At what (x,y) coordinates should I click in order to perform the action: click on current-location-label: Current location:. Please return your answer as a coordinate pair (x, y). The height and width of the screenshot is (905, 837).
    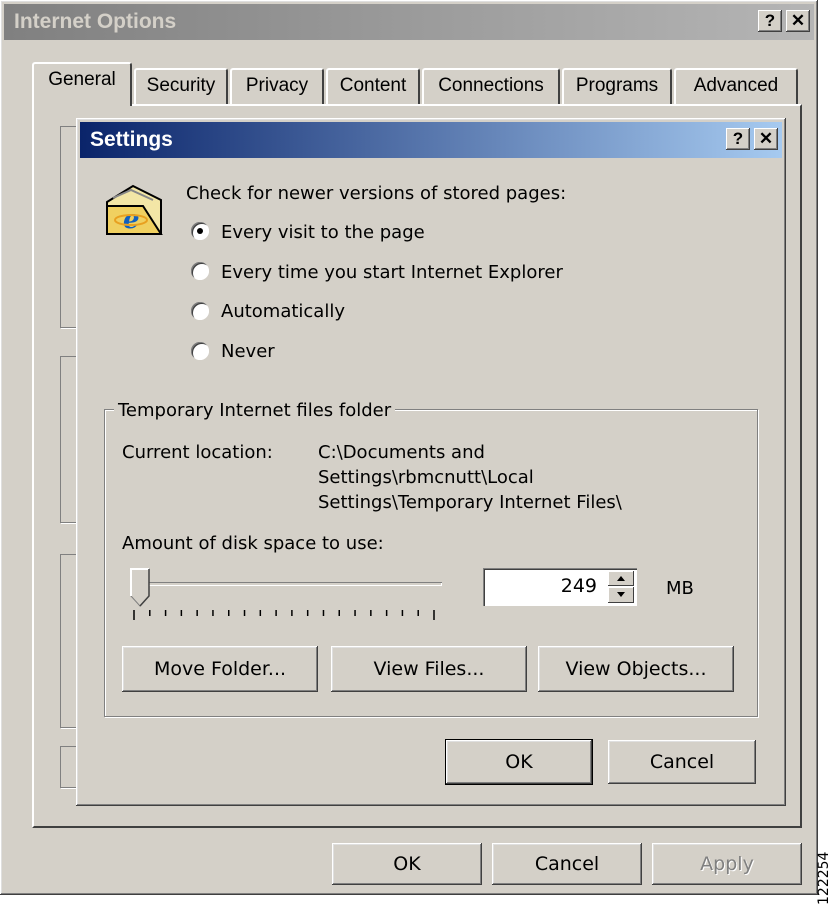
    Looking at the image, I should click on (197, 452).